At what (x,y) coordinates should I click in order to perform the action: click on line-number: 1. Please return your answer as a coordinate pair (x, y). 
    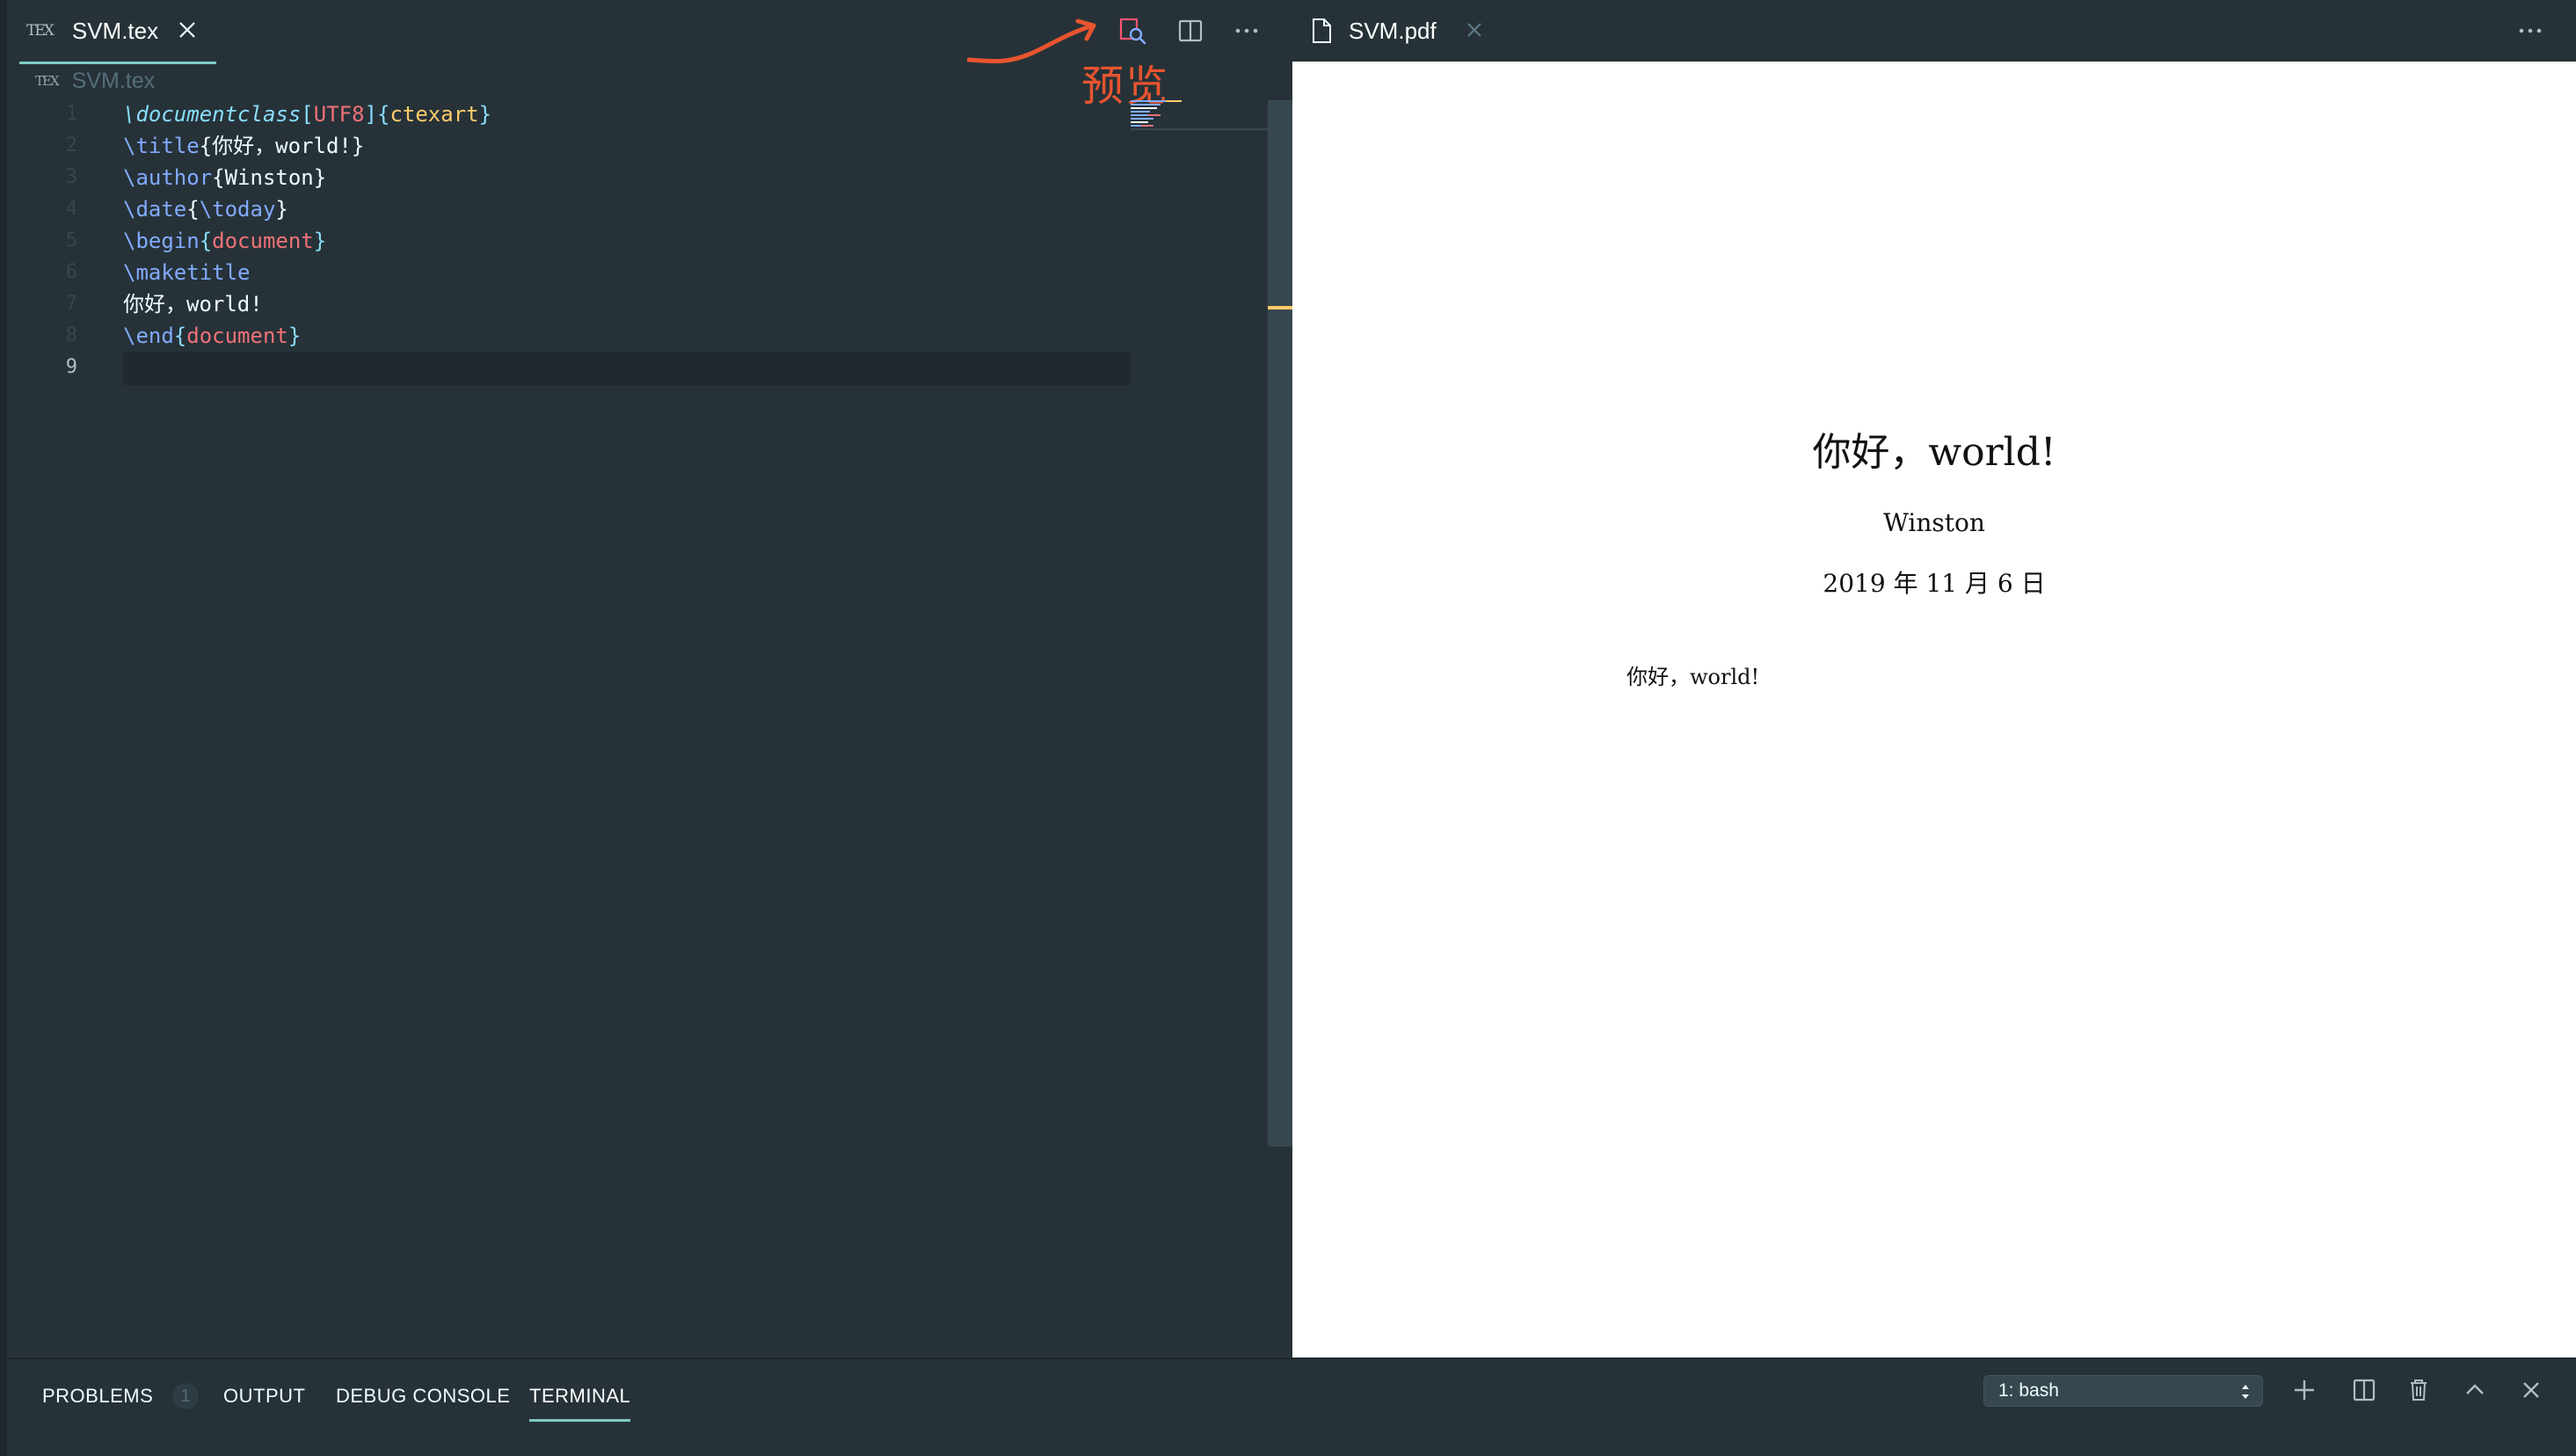
    Looking at the image, I should click on (71, 114).